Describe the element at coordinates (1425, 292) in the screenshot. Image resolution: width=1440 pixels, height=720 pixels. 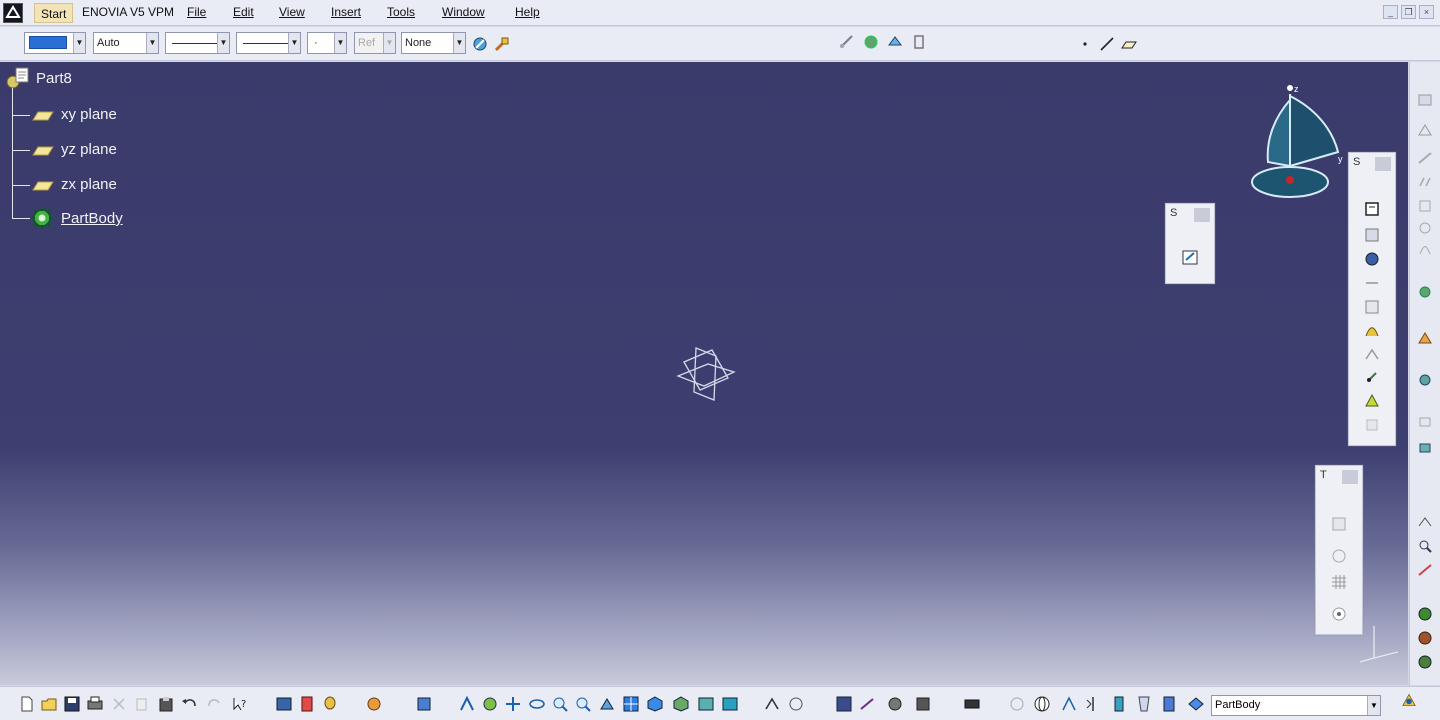
I see `transformation-icon` at that location.